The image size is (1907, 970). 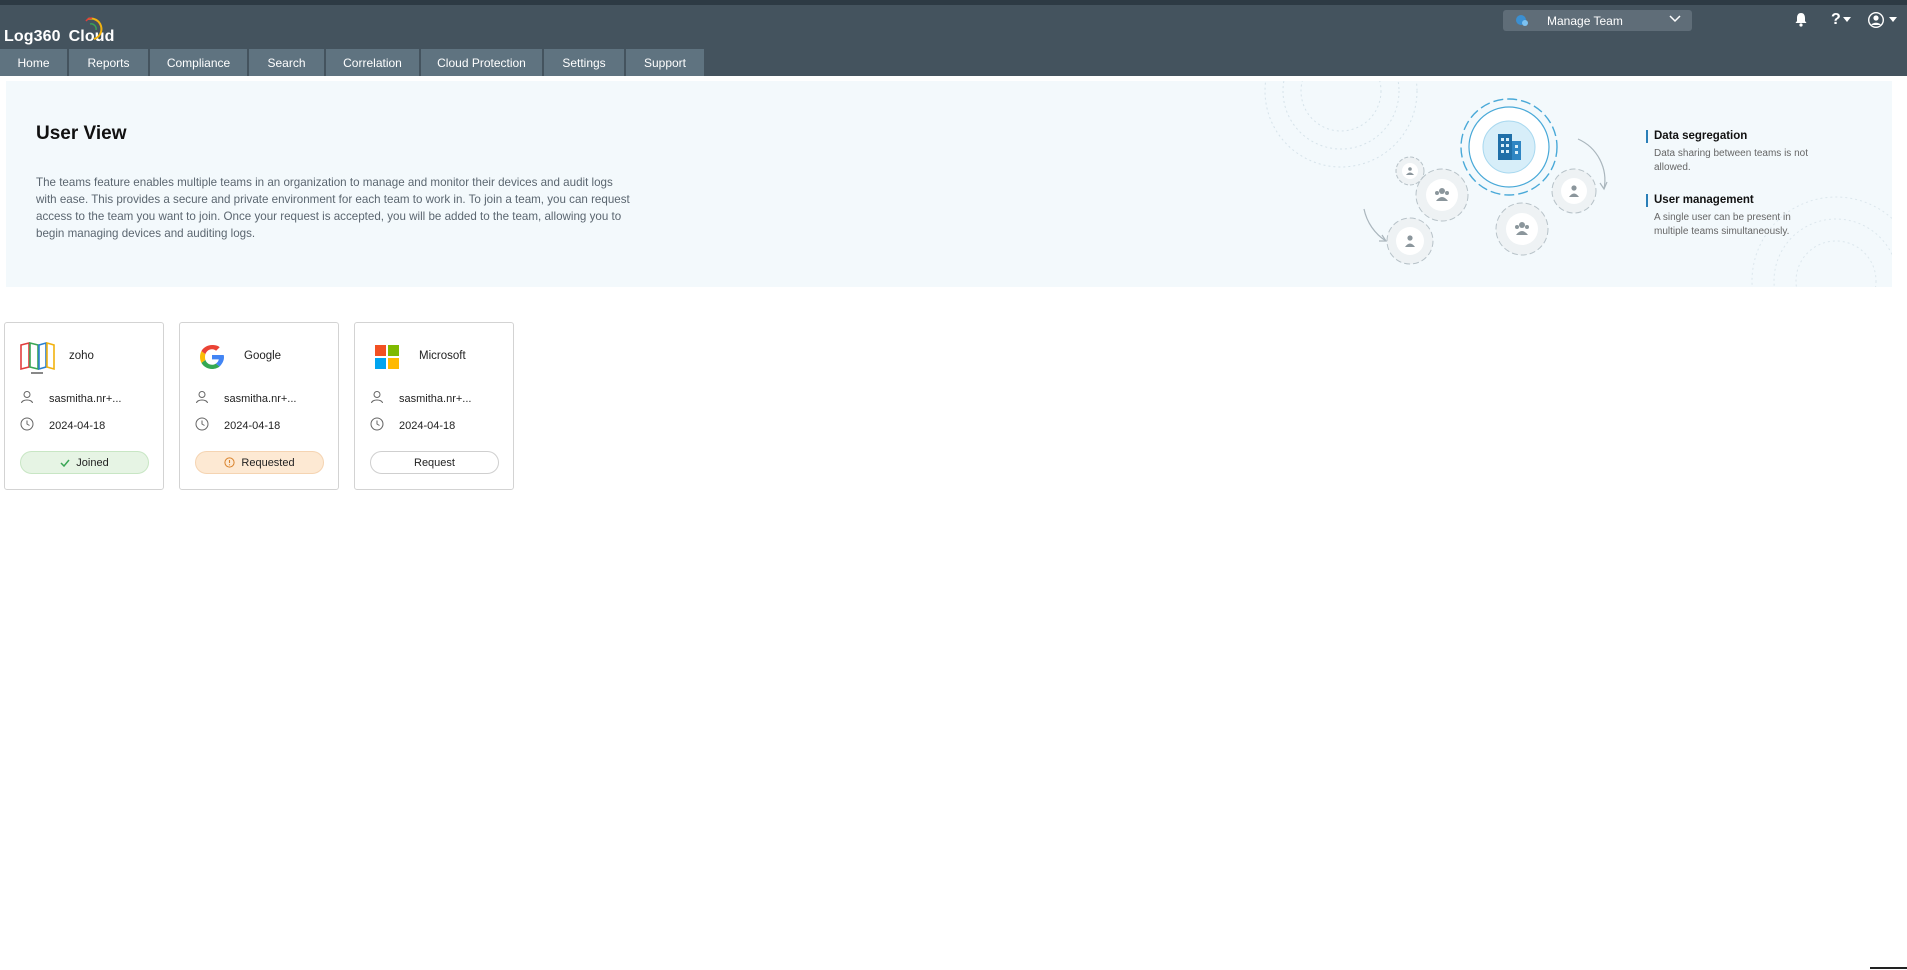 I want to click on tab-compliance: Compliance, so click(x=198, y=62).